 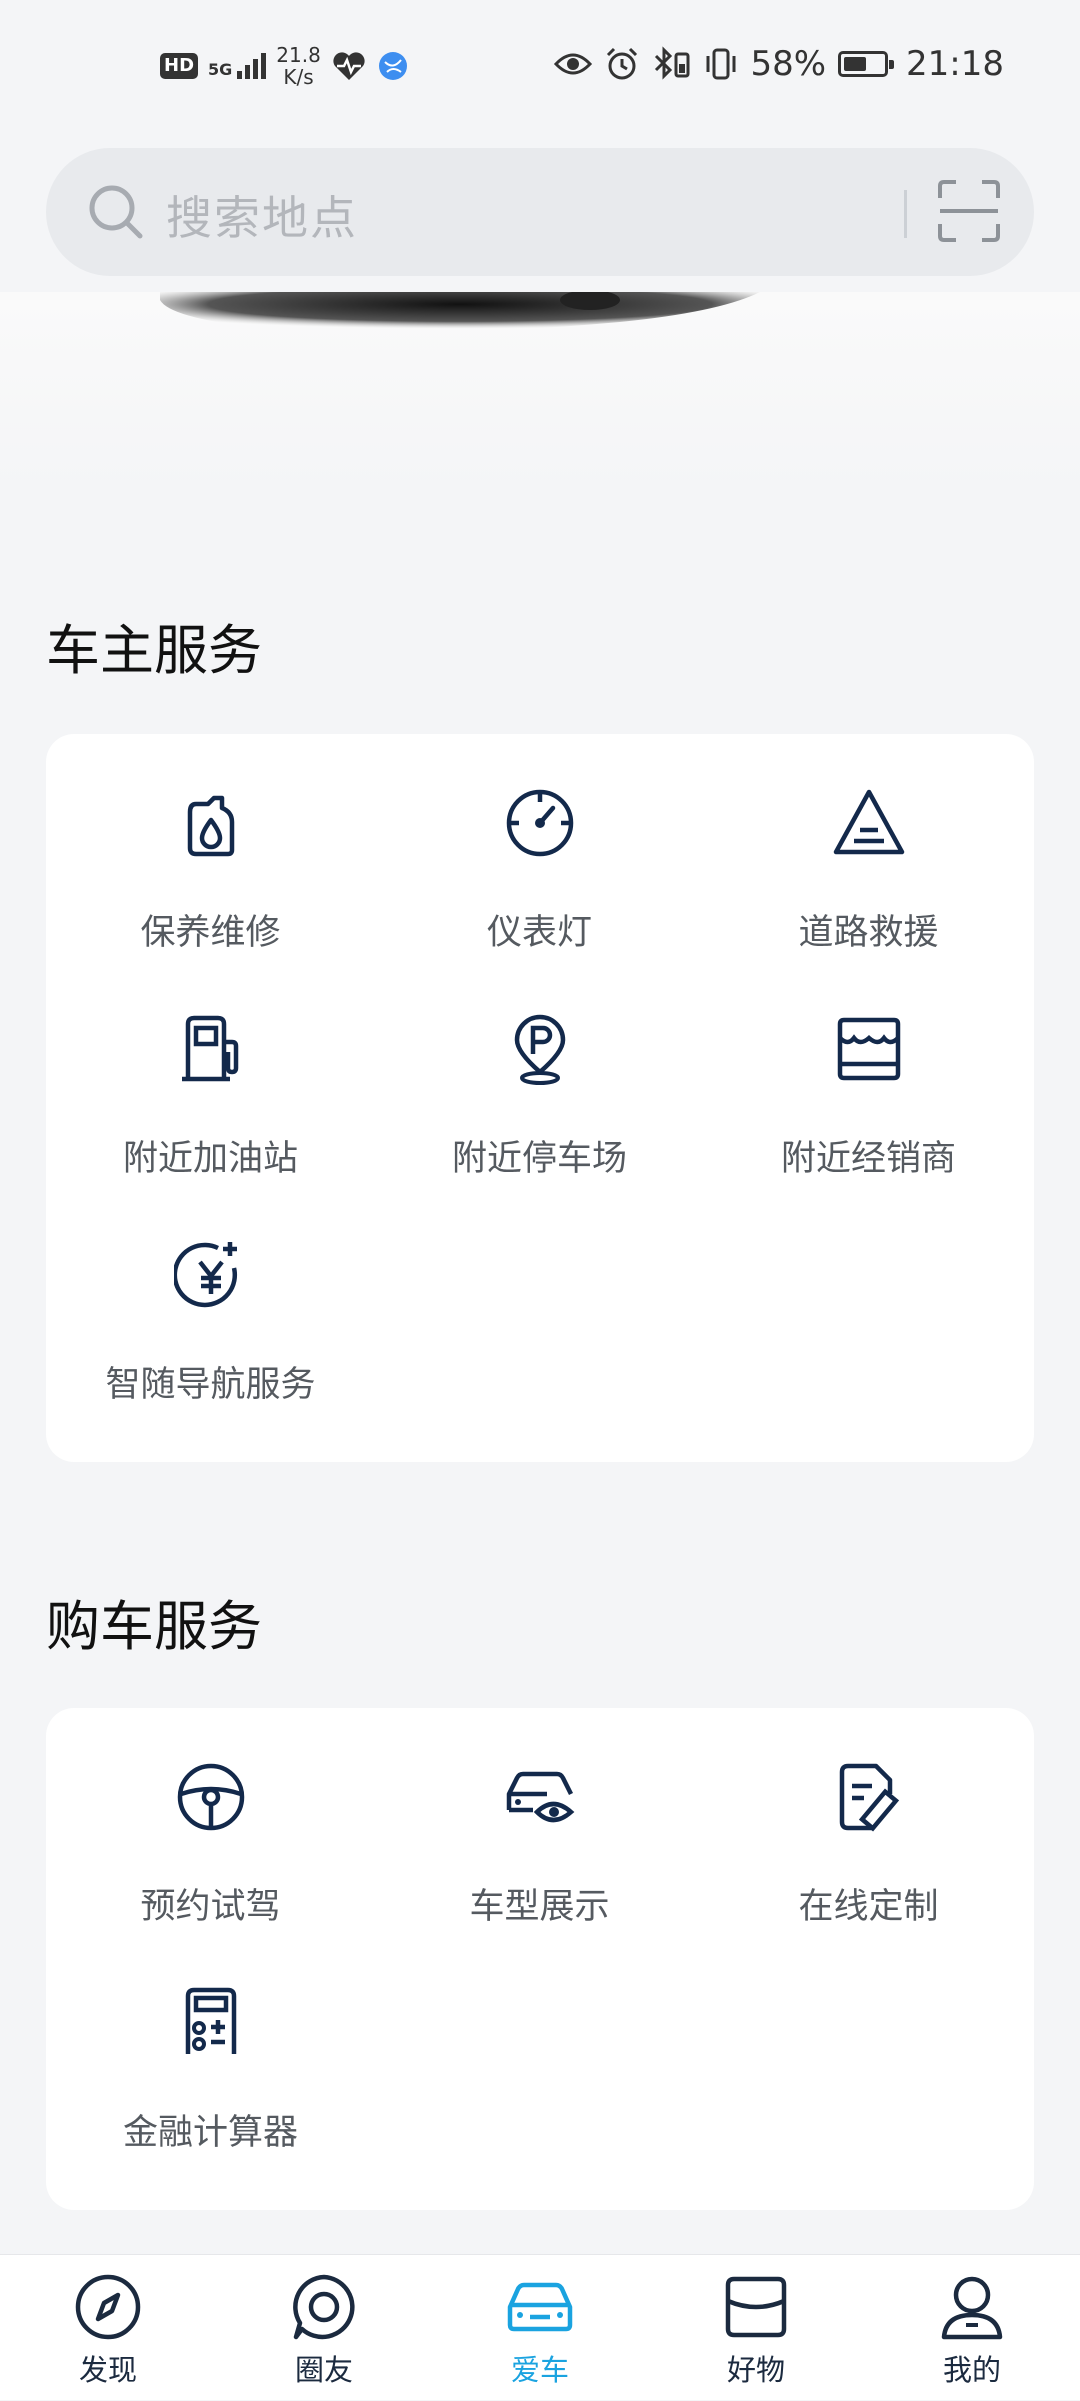 I want to click on service-label: 预约试驾, so click(x=210, y=1907).